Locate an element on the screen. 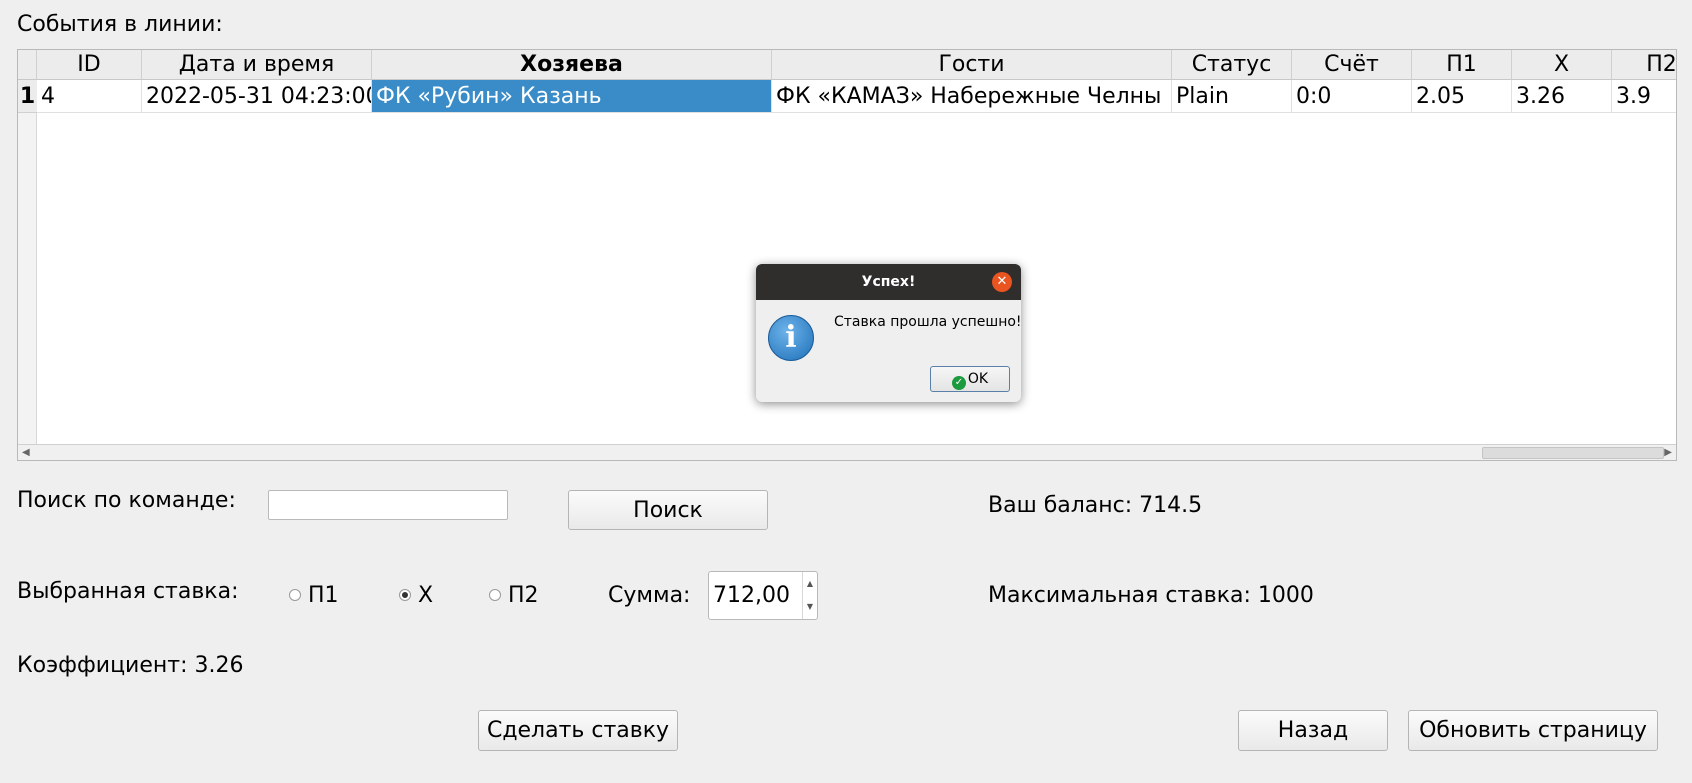 The height and width of the screenshot is (783, 1692). scrollbar-thumb is located at coordinates (1573, 453).